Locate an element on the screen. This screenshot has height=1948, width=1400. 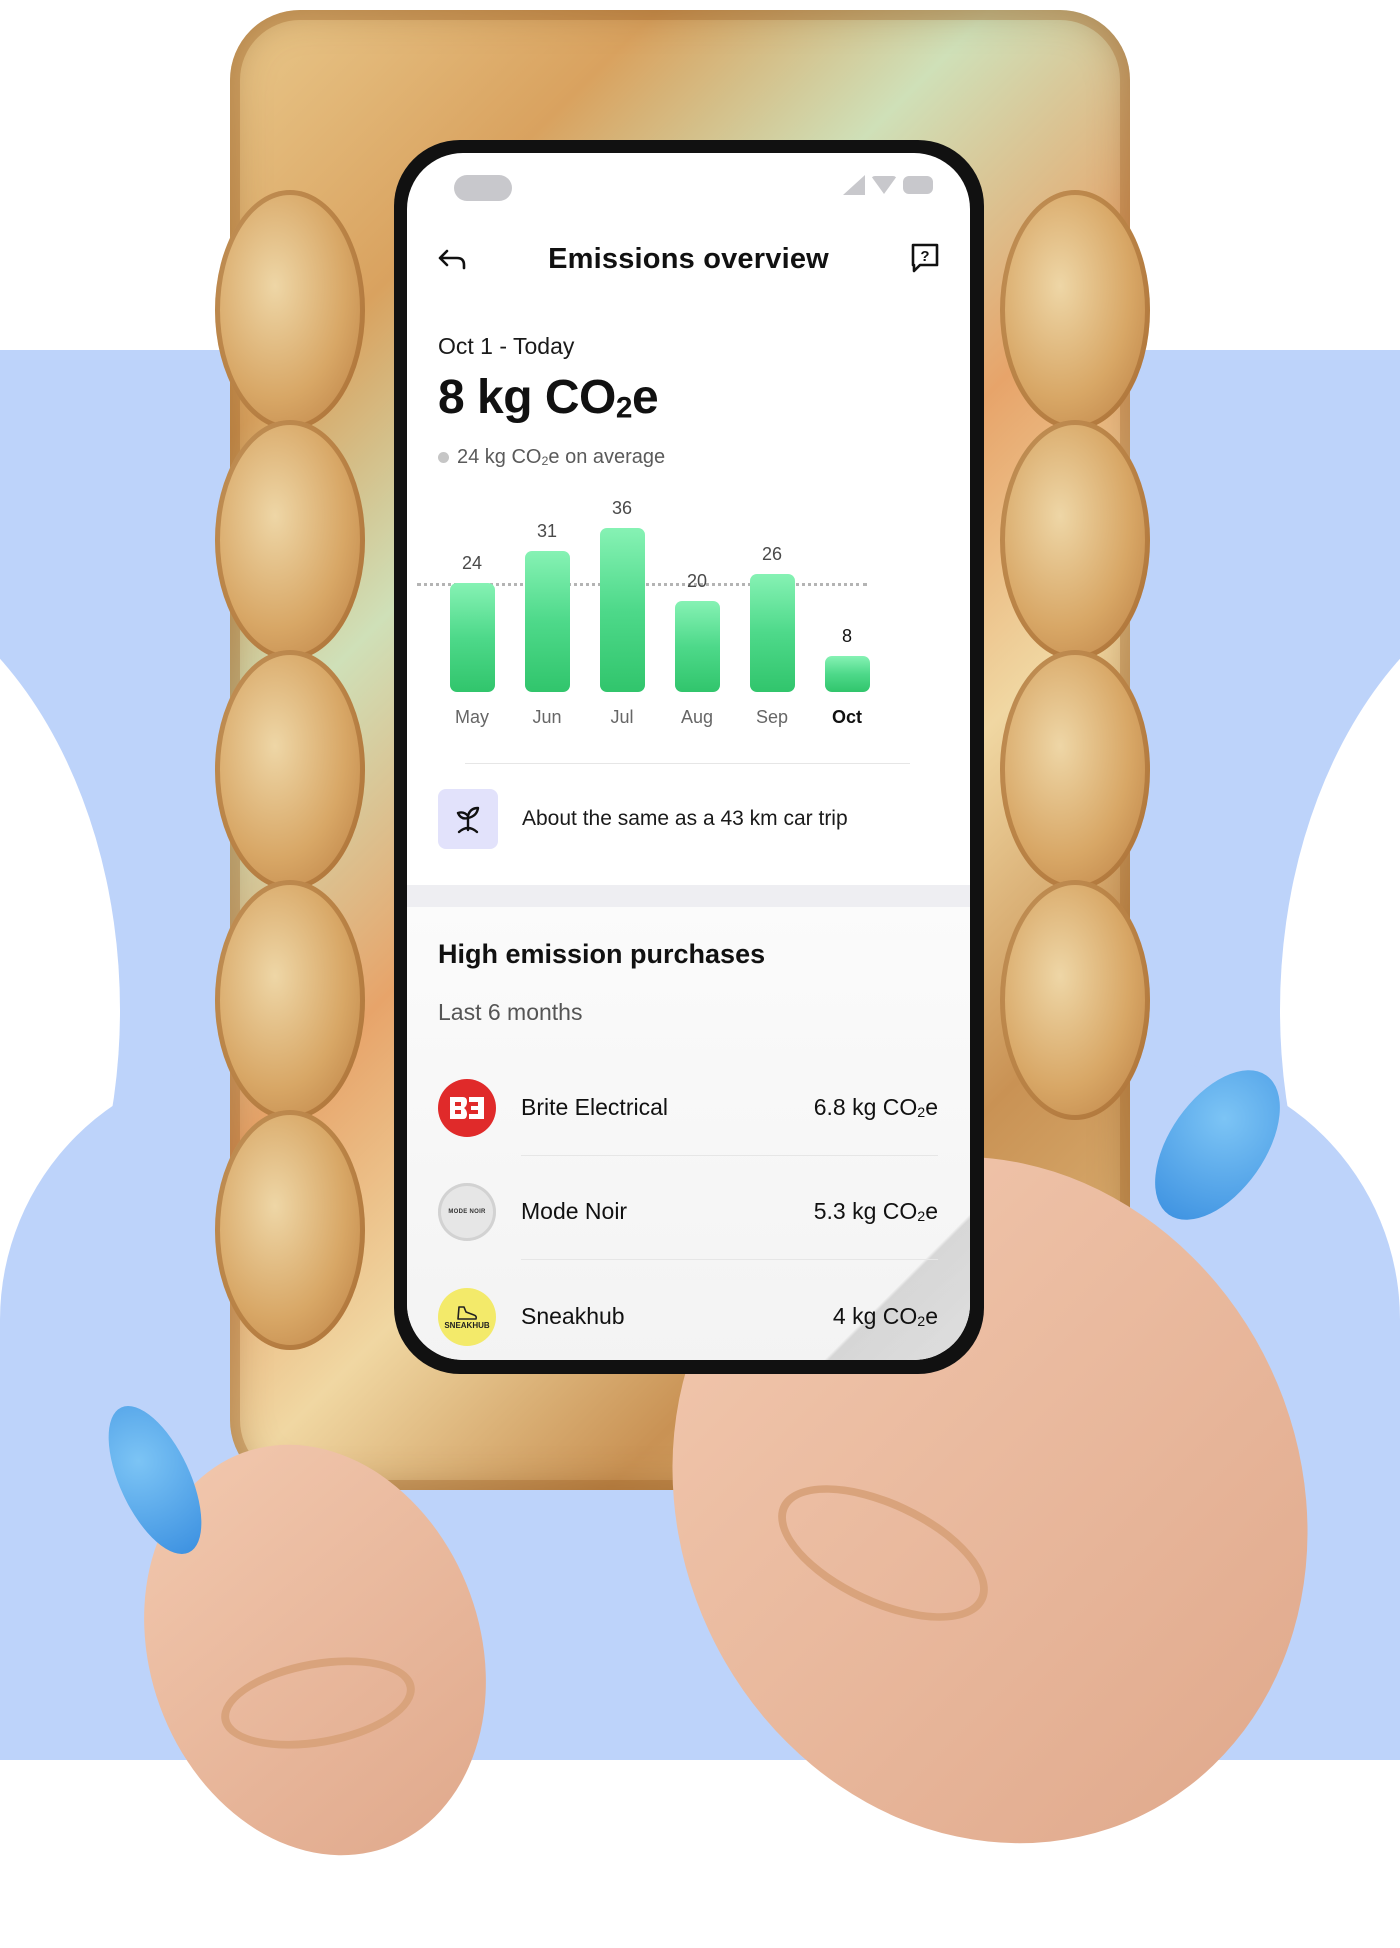
total-emissions: 8 kg CO2e is located at coordinates (548, 398).